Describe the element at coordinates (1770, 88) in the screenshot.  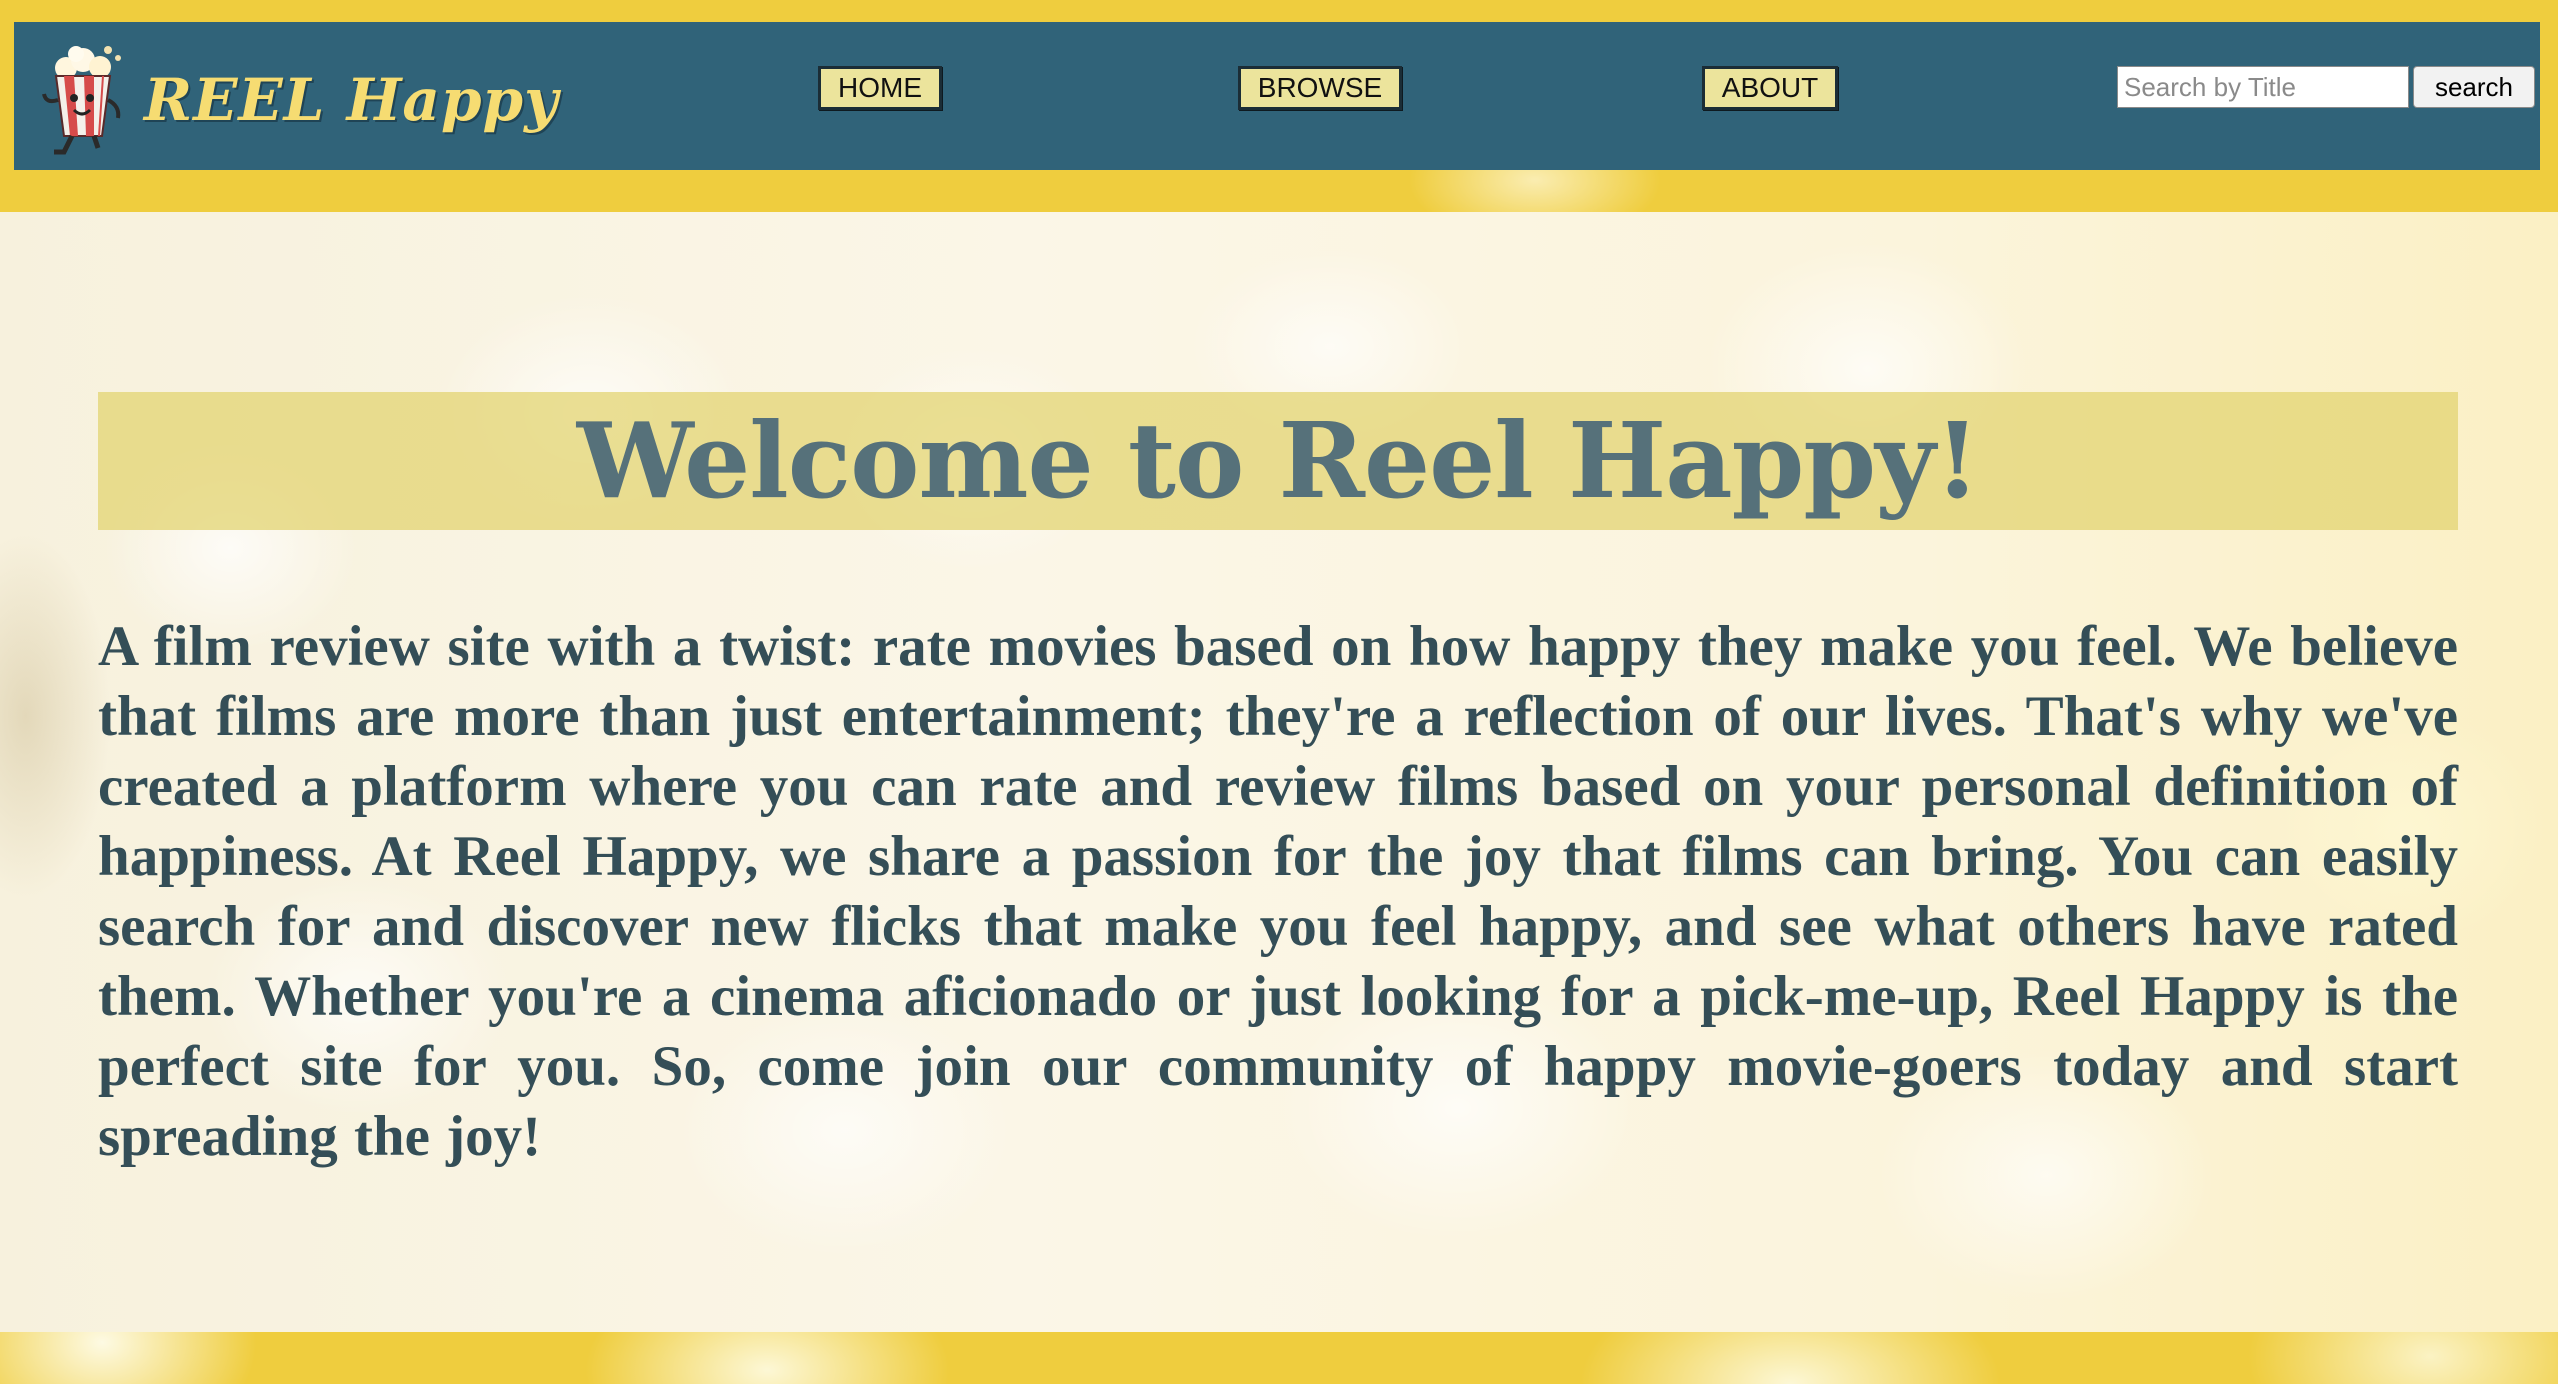
I see `nav-about-button: ABOUT` at that location.